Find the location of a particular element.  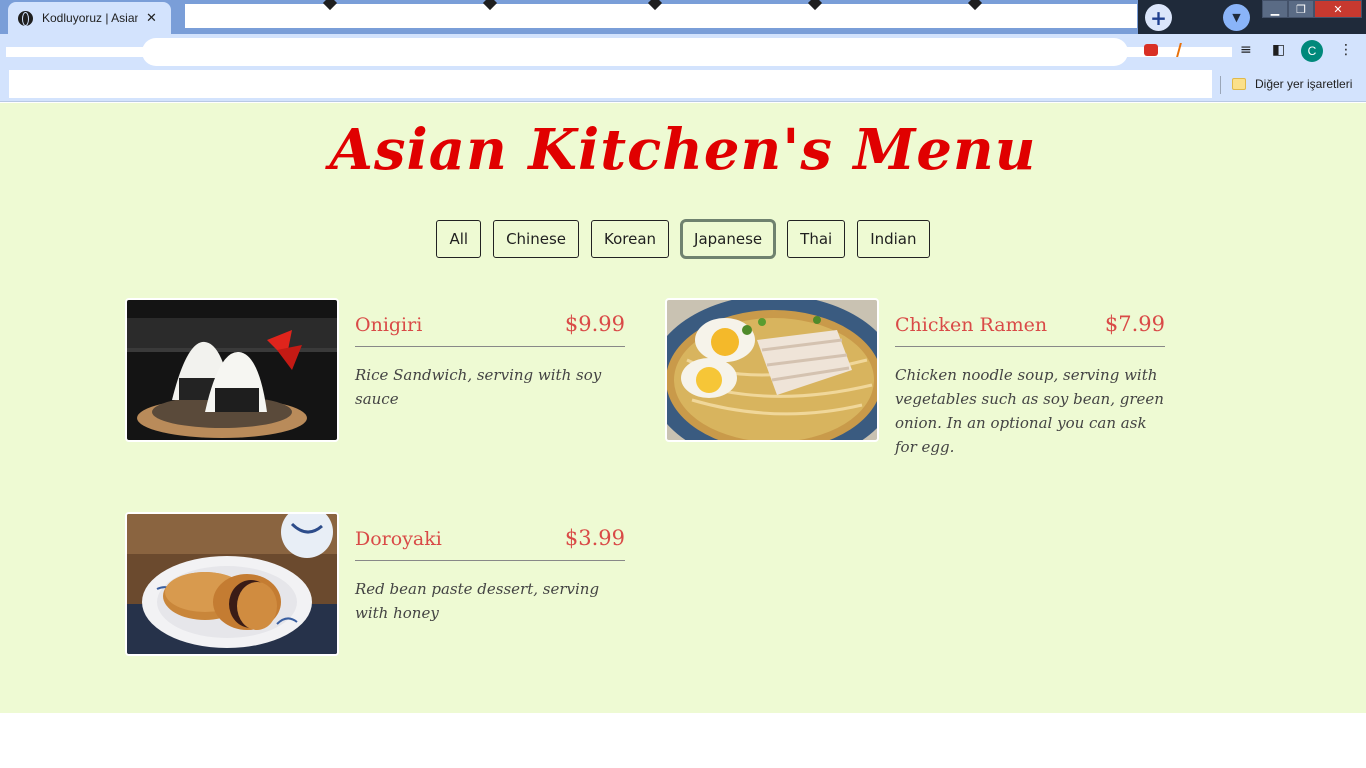

item-price: $7.99 is located at coordinates (1134, 324).